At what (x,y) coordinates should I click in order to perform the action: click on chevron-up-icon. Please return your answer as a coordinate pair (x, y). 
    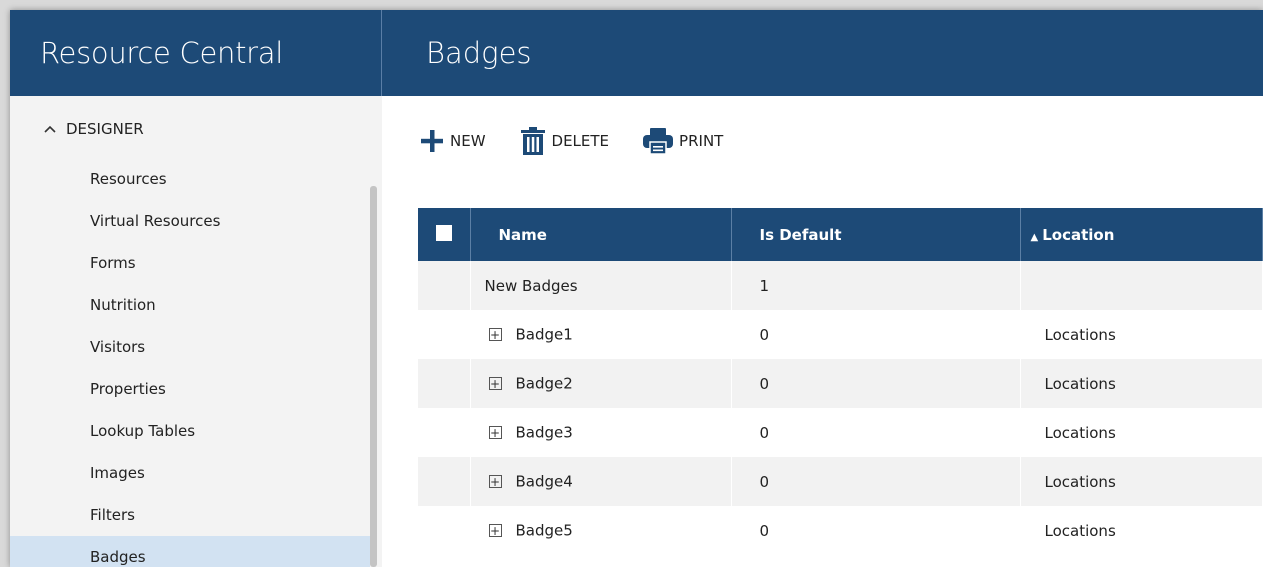
    Looking at the image, I should click on (50, 129).